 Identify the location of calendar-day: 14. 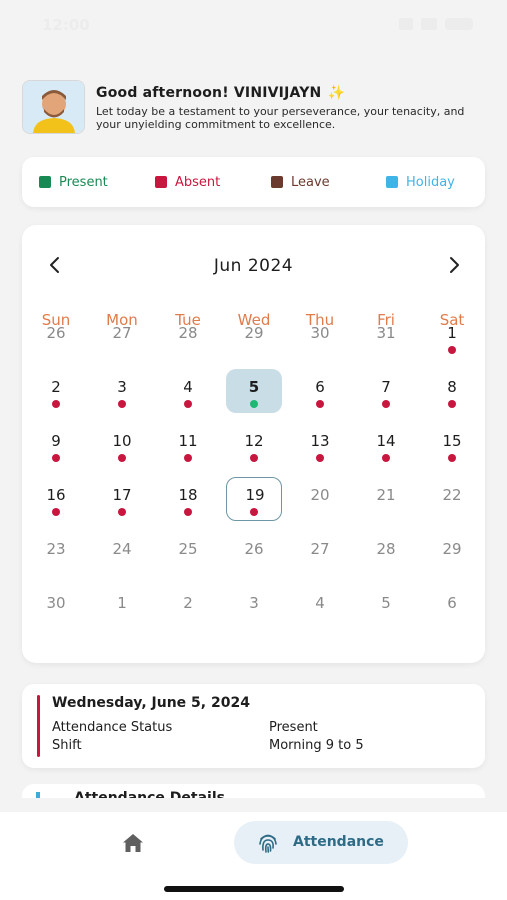
(386, 445).